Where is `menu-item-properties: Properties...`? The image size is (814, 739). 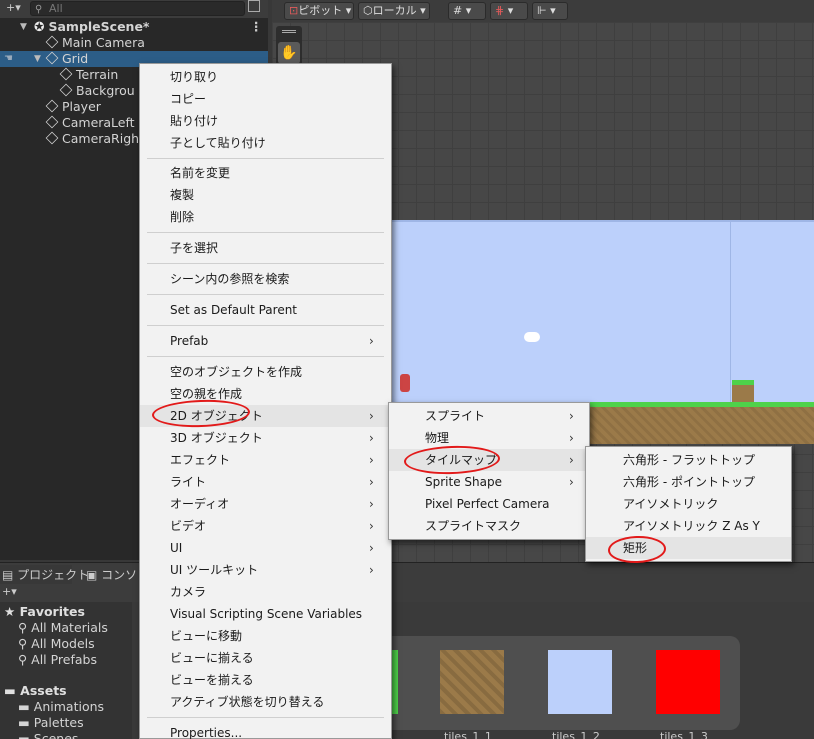
menu-item-properties: Properties... is located at coordinates (191, 730).